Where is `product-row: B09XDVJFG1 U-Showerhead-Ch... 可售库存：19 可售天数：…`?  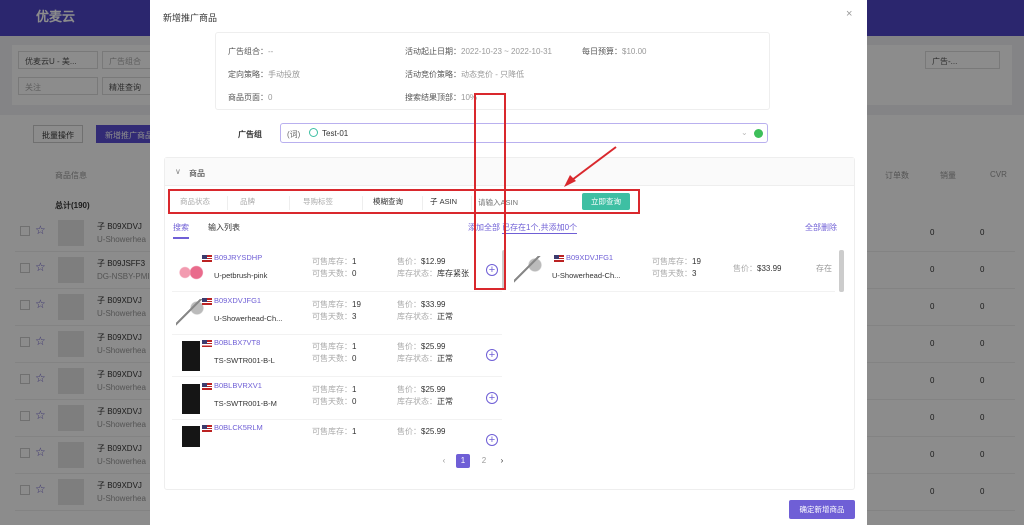
product-row: B09XDVJFG1 U-Showerhead-Ch... 可售库存：19 可售天数：… is located at coordinates (337, 314).